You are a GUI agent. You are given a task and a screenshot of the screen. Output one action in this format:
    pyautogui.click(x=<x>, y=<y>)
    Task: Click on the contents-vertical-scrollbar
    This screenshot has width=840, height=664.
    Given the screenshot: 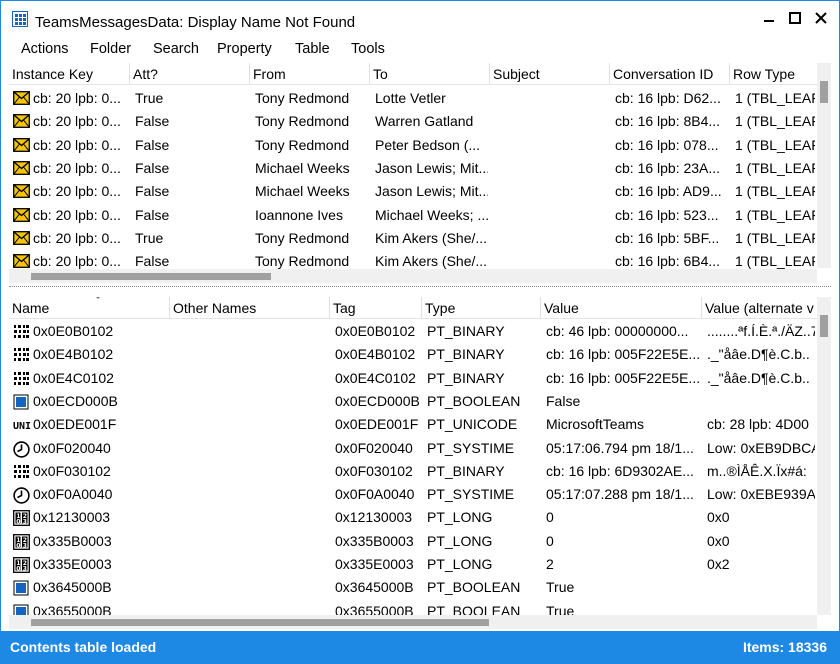 What is the action you would take?
    pyautogui.click(x=824, y=165)
    